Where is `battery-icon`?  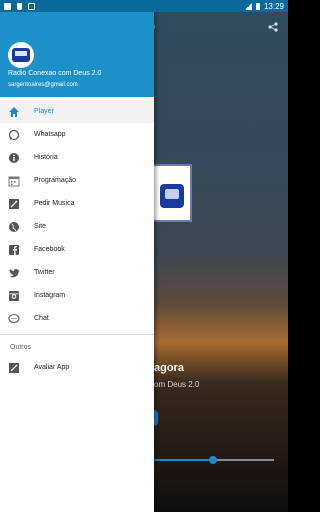
battery-icon is located at coordinates (257, 6).